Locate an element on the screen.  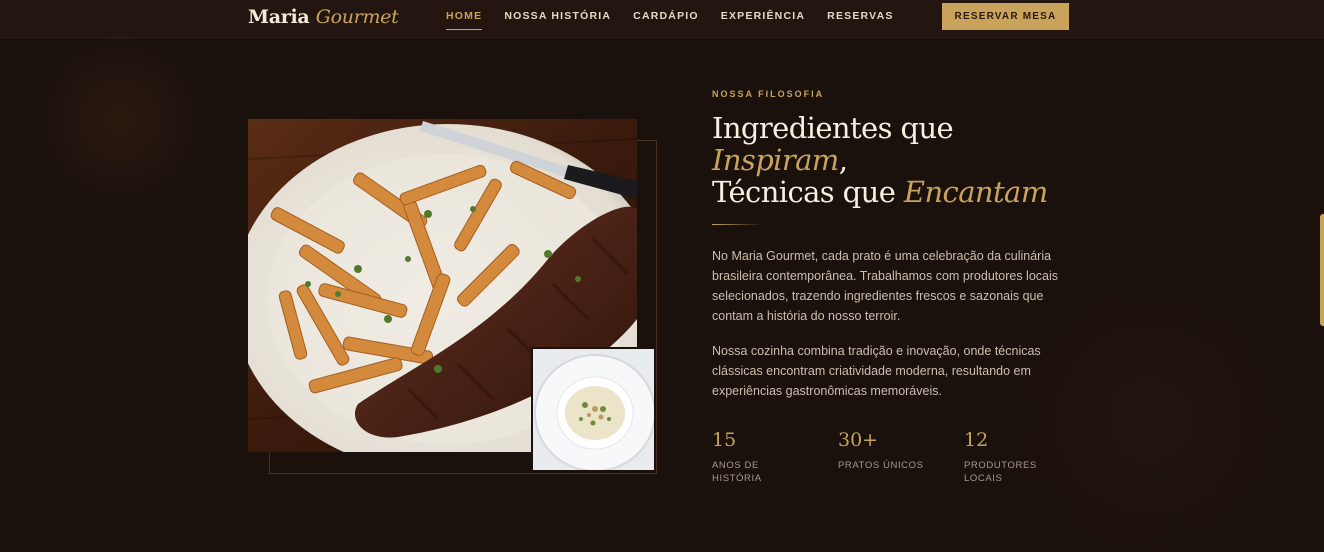
brand-logo: Maria Gourmet is located at coordinates (323, 17).